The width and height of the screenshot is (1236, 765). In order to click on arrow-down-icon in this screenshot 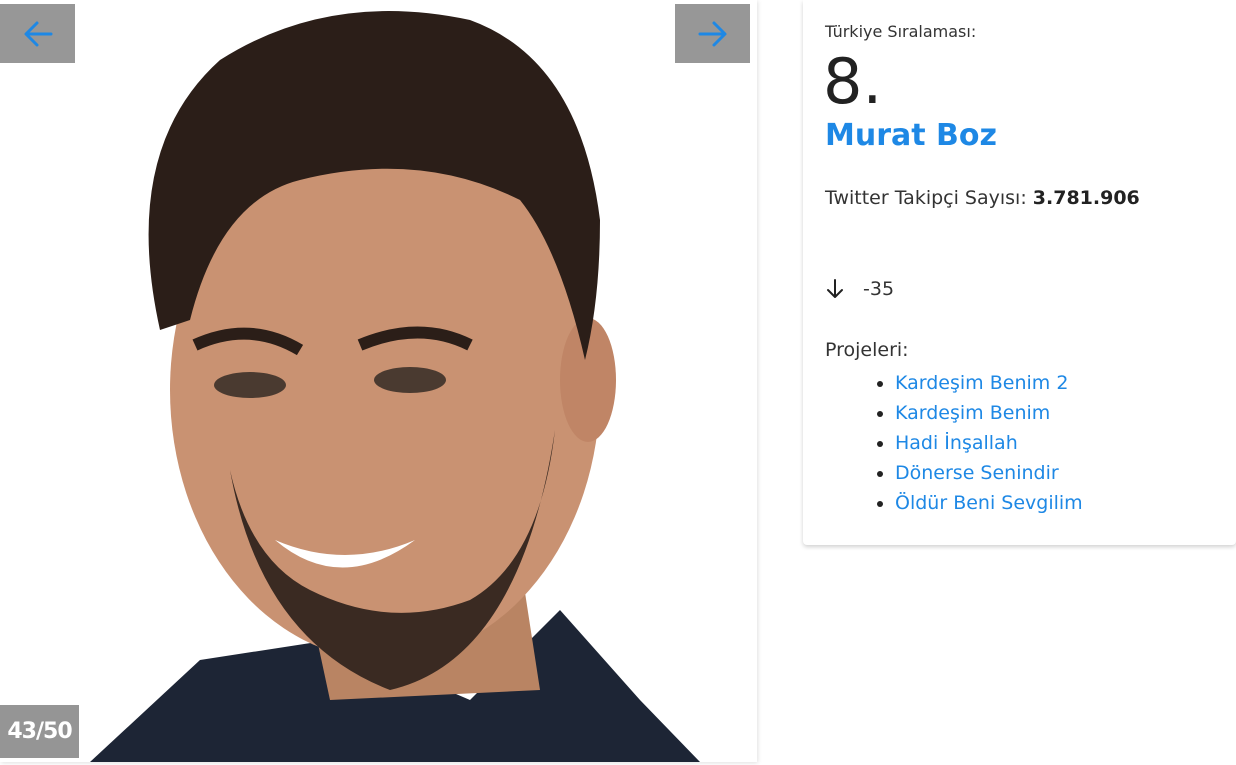, I will do `click(835, 288)`.